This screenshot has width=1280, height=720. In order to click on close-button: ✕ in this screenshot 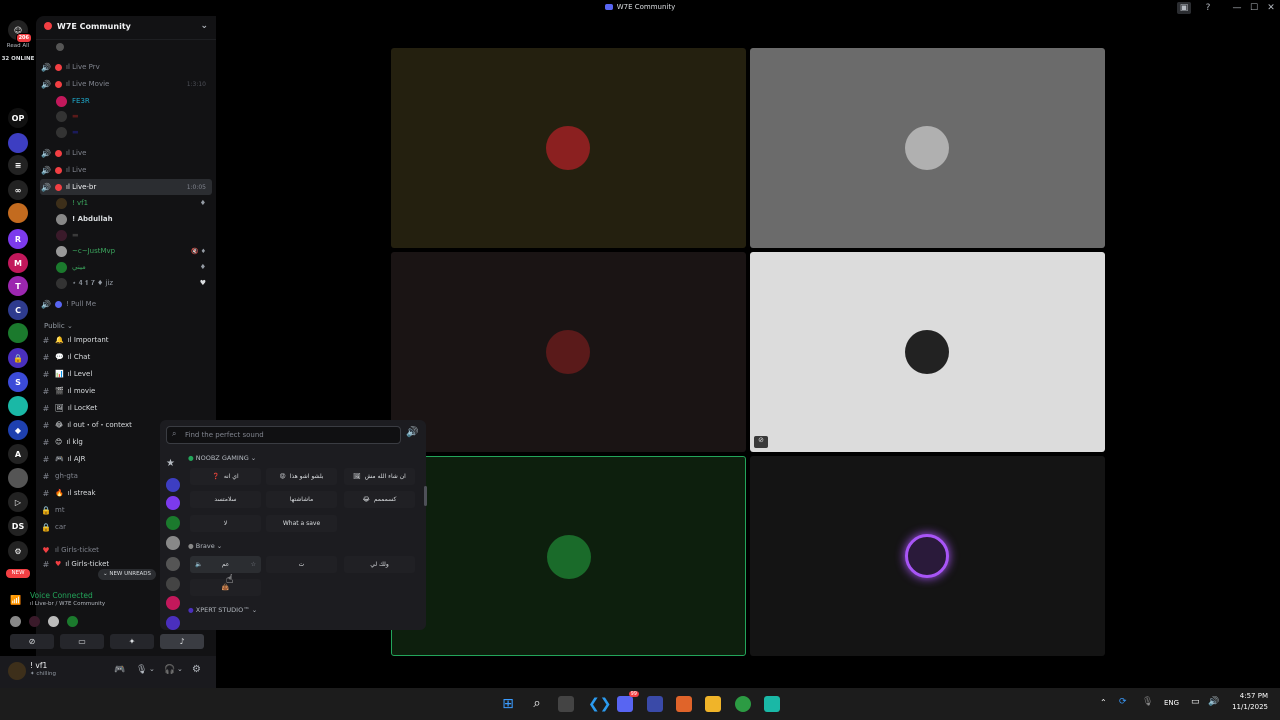, I will do `click(1271, 8)`.